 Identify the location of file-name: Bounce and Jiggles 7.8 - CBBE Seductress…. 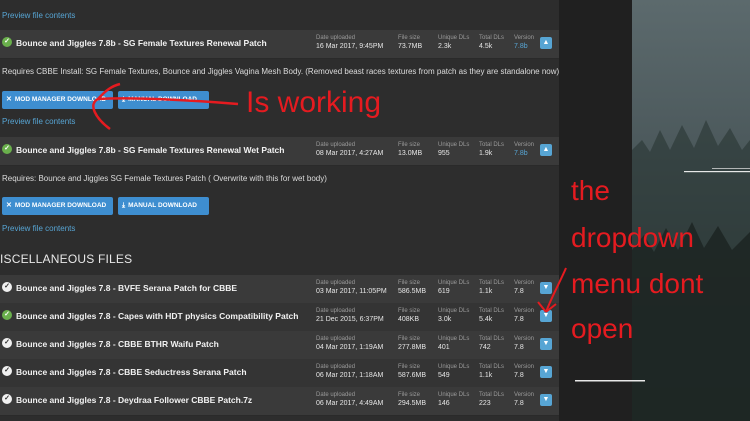
(131, 372).